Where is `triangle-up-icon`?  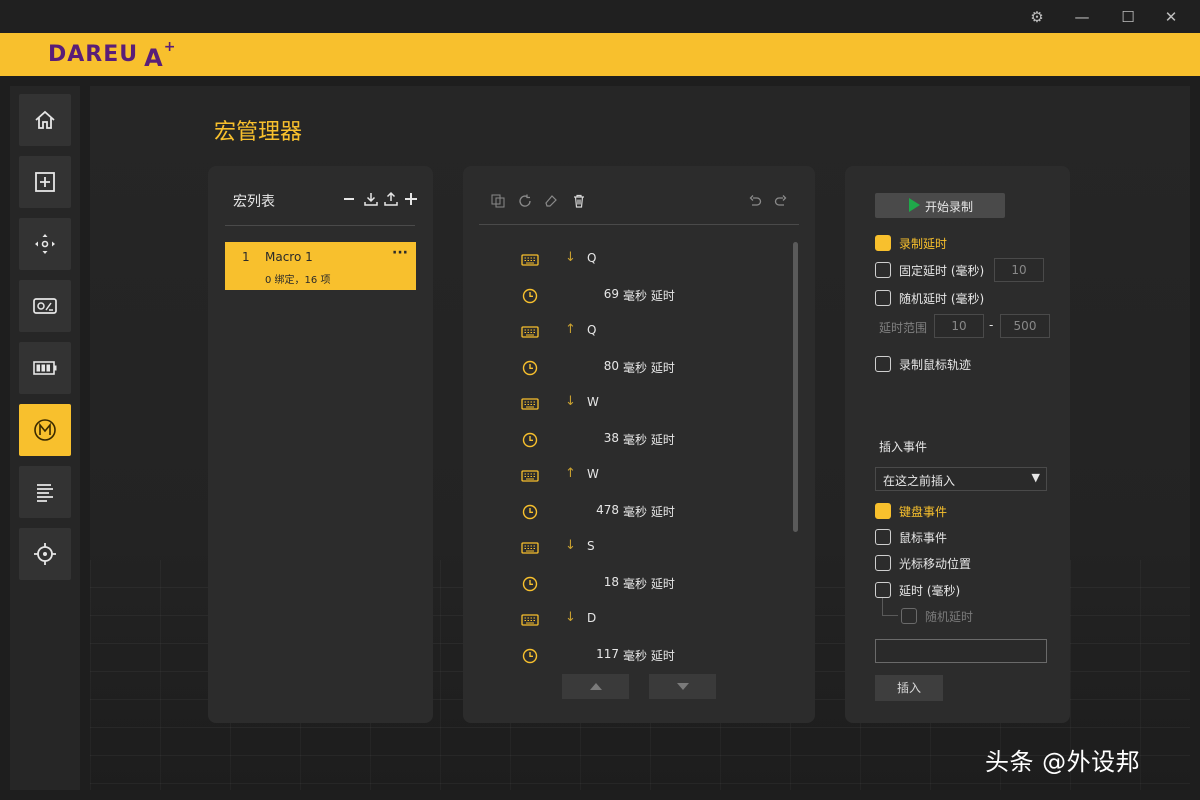
triangle-up-icon is located at coordinates (595, 686).